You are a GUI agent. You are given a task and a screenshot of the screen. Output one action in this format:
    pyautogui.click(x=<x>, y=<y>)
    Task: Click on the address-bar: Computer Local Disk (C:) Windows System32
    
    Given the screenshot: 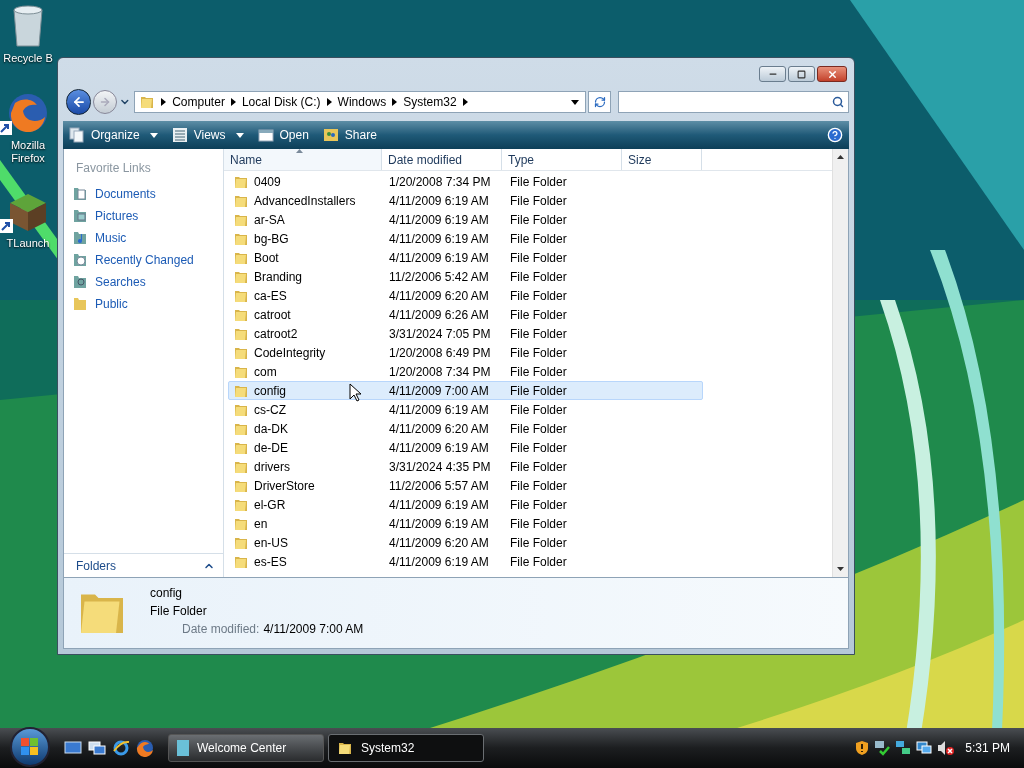 What is the action you would take?
    pyautogui.click(x=360, y=102)
    